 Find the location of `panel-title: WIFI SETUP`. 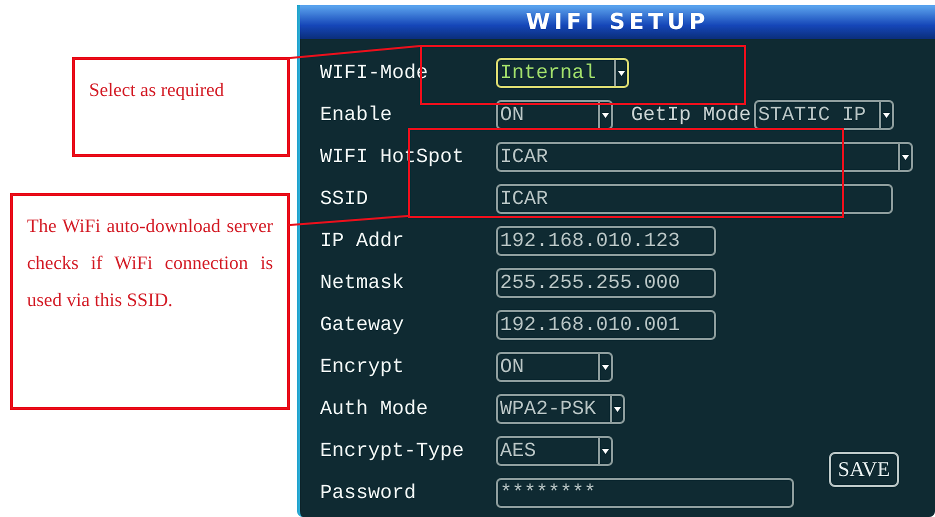

panel-title: WIFI SETUP is located at coordinates (617, 22).